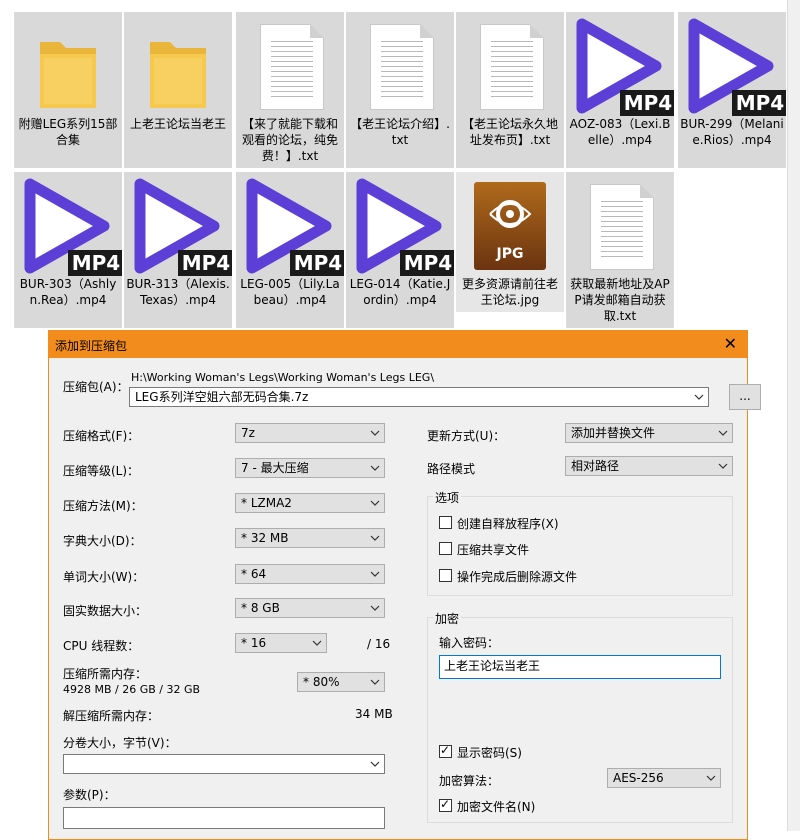 This screenshot has width=800, height=840. I want to click on cpu-value: * 16, so click(254, 643).